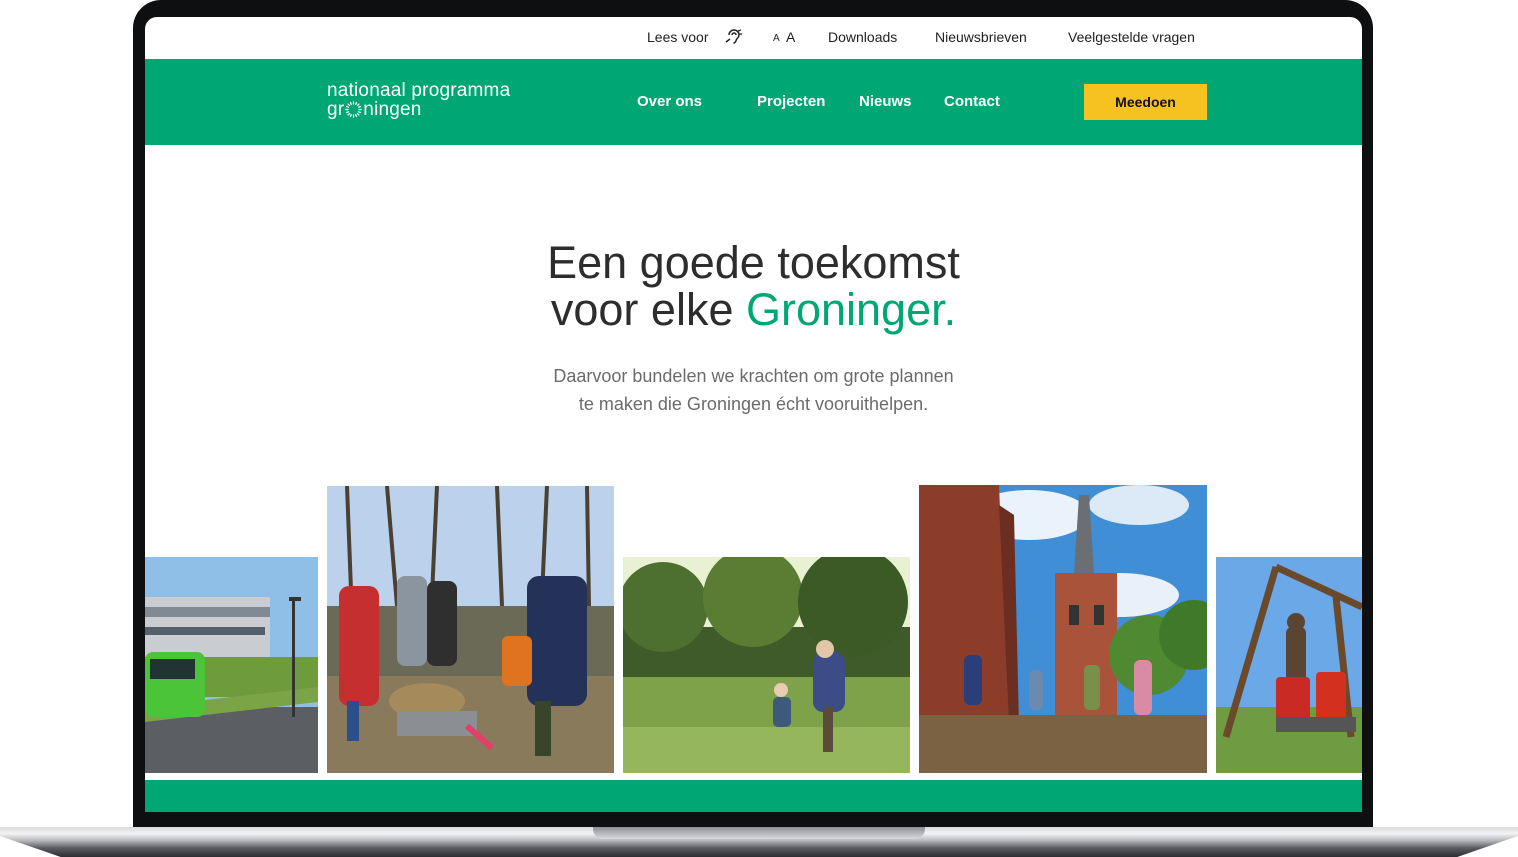 This screenshot has width=1518, height=857. Describe the element at coordinates (862, 37) in the screenshot. I see `downloads-link: Downloads` at that location.